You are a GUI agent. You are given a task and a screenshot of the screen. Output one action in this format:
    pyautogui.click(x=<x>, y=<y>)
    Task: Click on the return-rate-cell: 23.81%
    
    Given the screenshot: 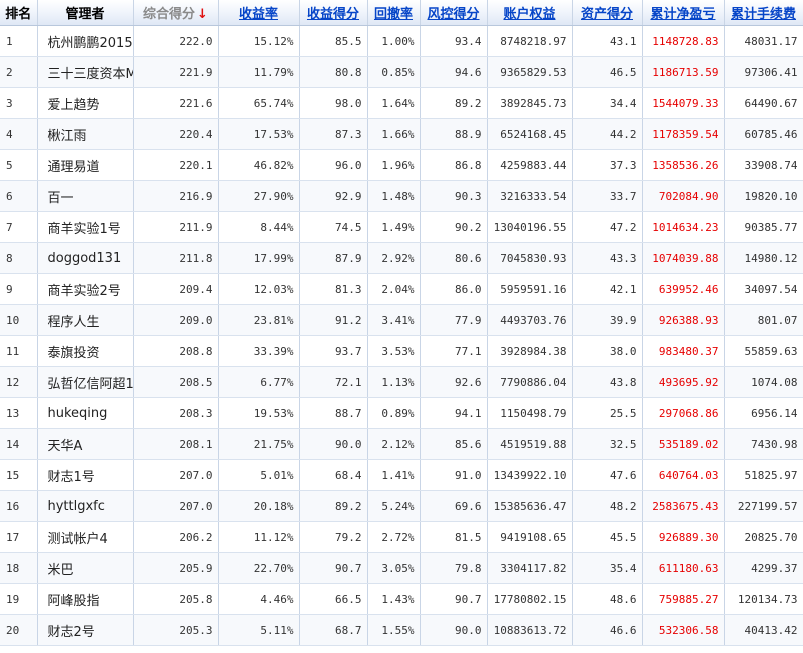 What is the action you would take?
    pyautogui.click(x=259, y=320)
    